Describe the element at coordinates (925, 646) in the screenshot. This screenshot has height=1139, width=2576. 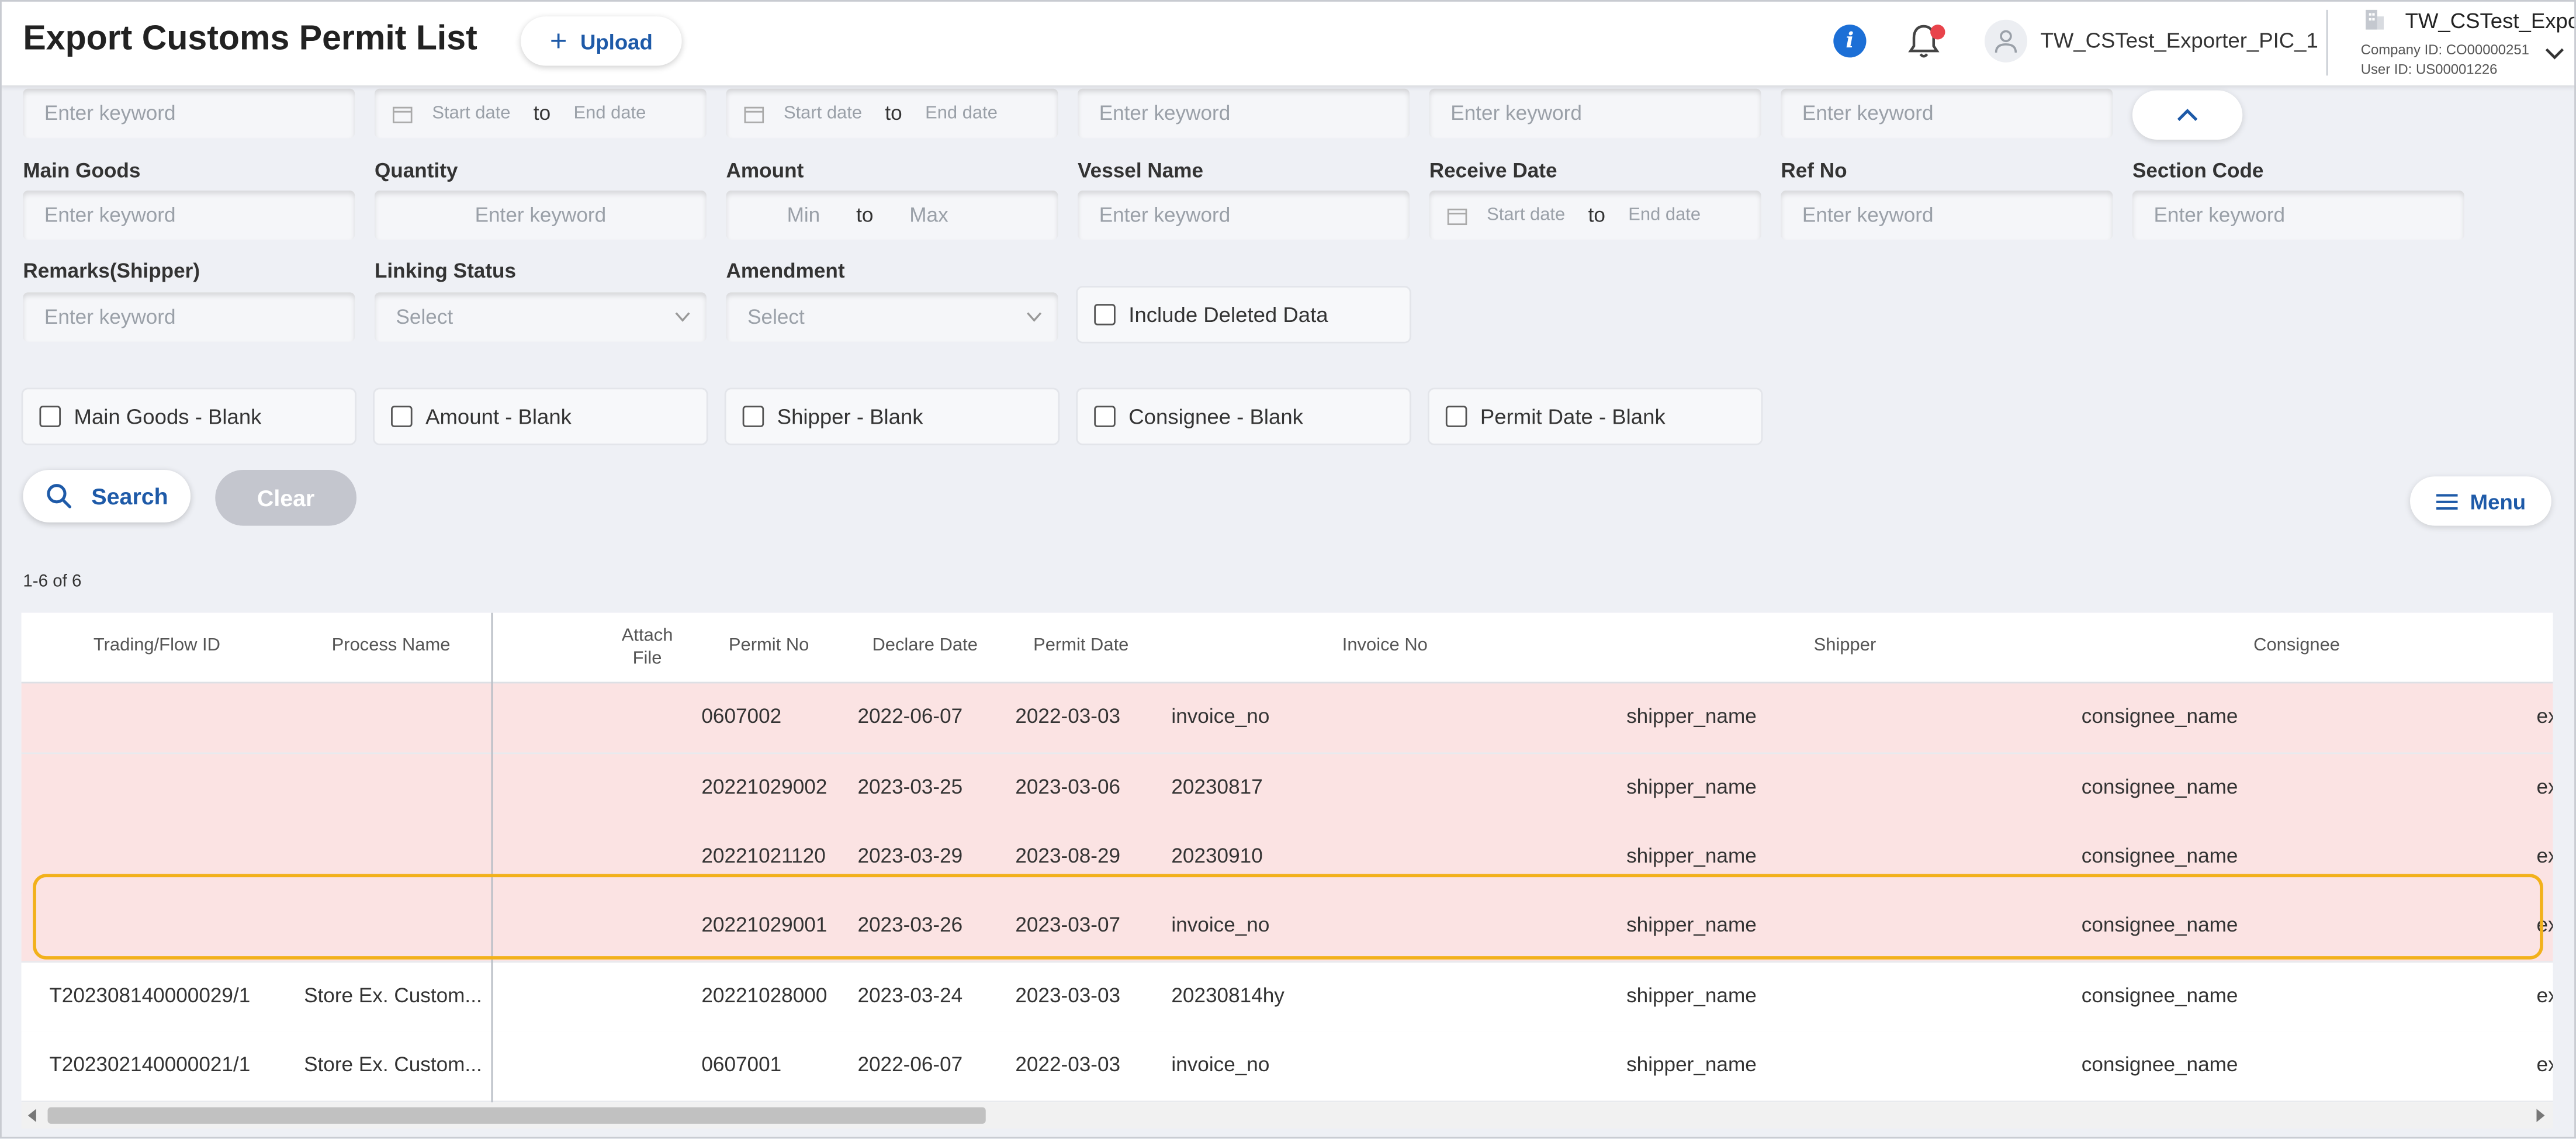
I see `col-declare-date: Declare Date` at that location.